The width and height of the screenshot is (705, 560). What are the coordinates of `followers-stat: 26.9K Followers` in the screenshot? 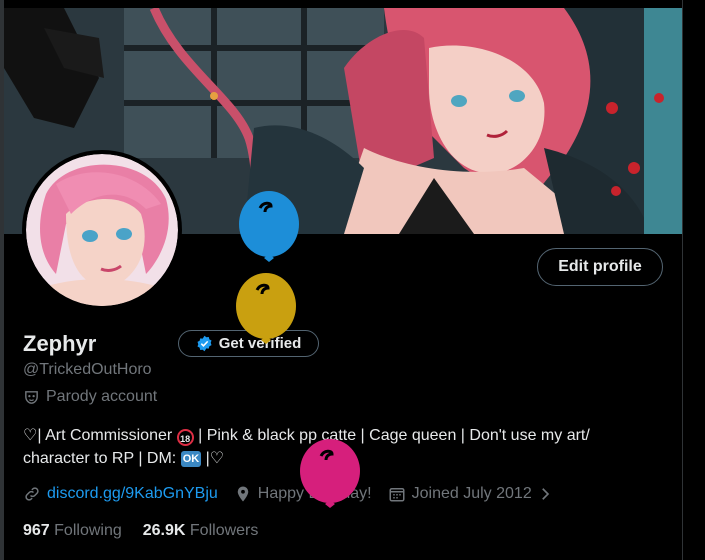 It's located at (201, 531).